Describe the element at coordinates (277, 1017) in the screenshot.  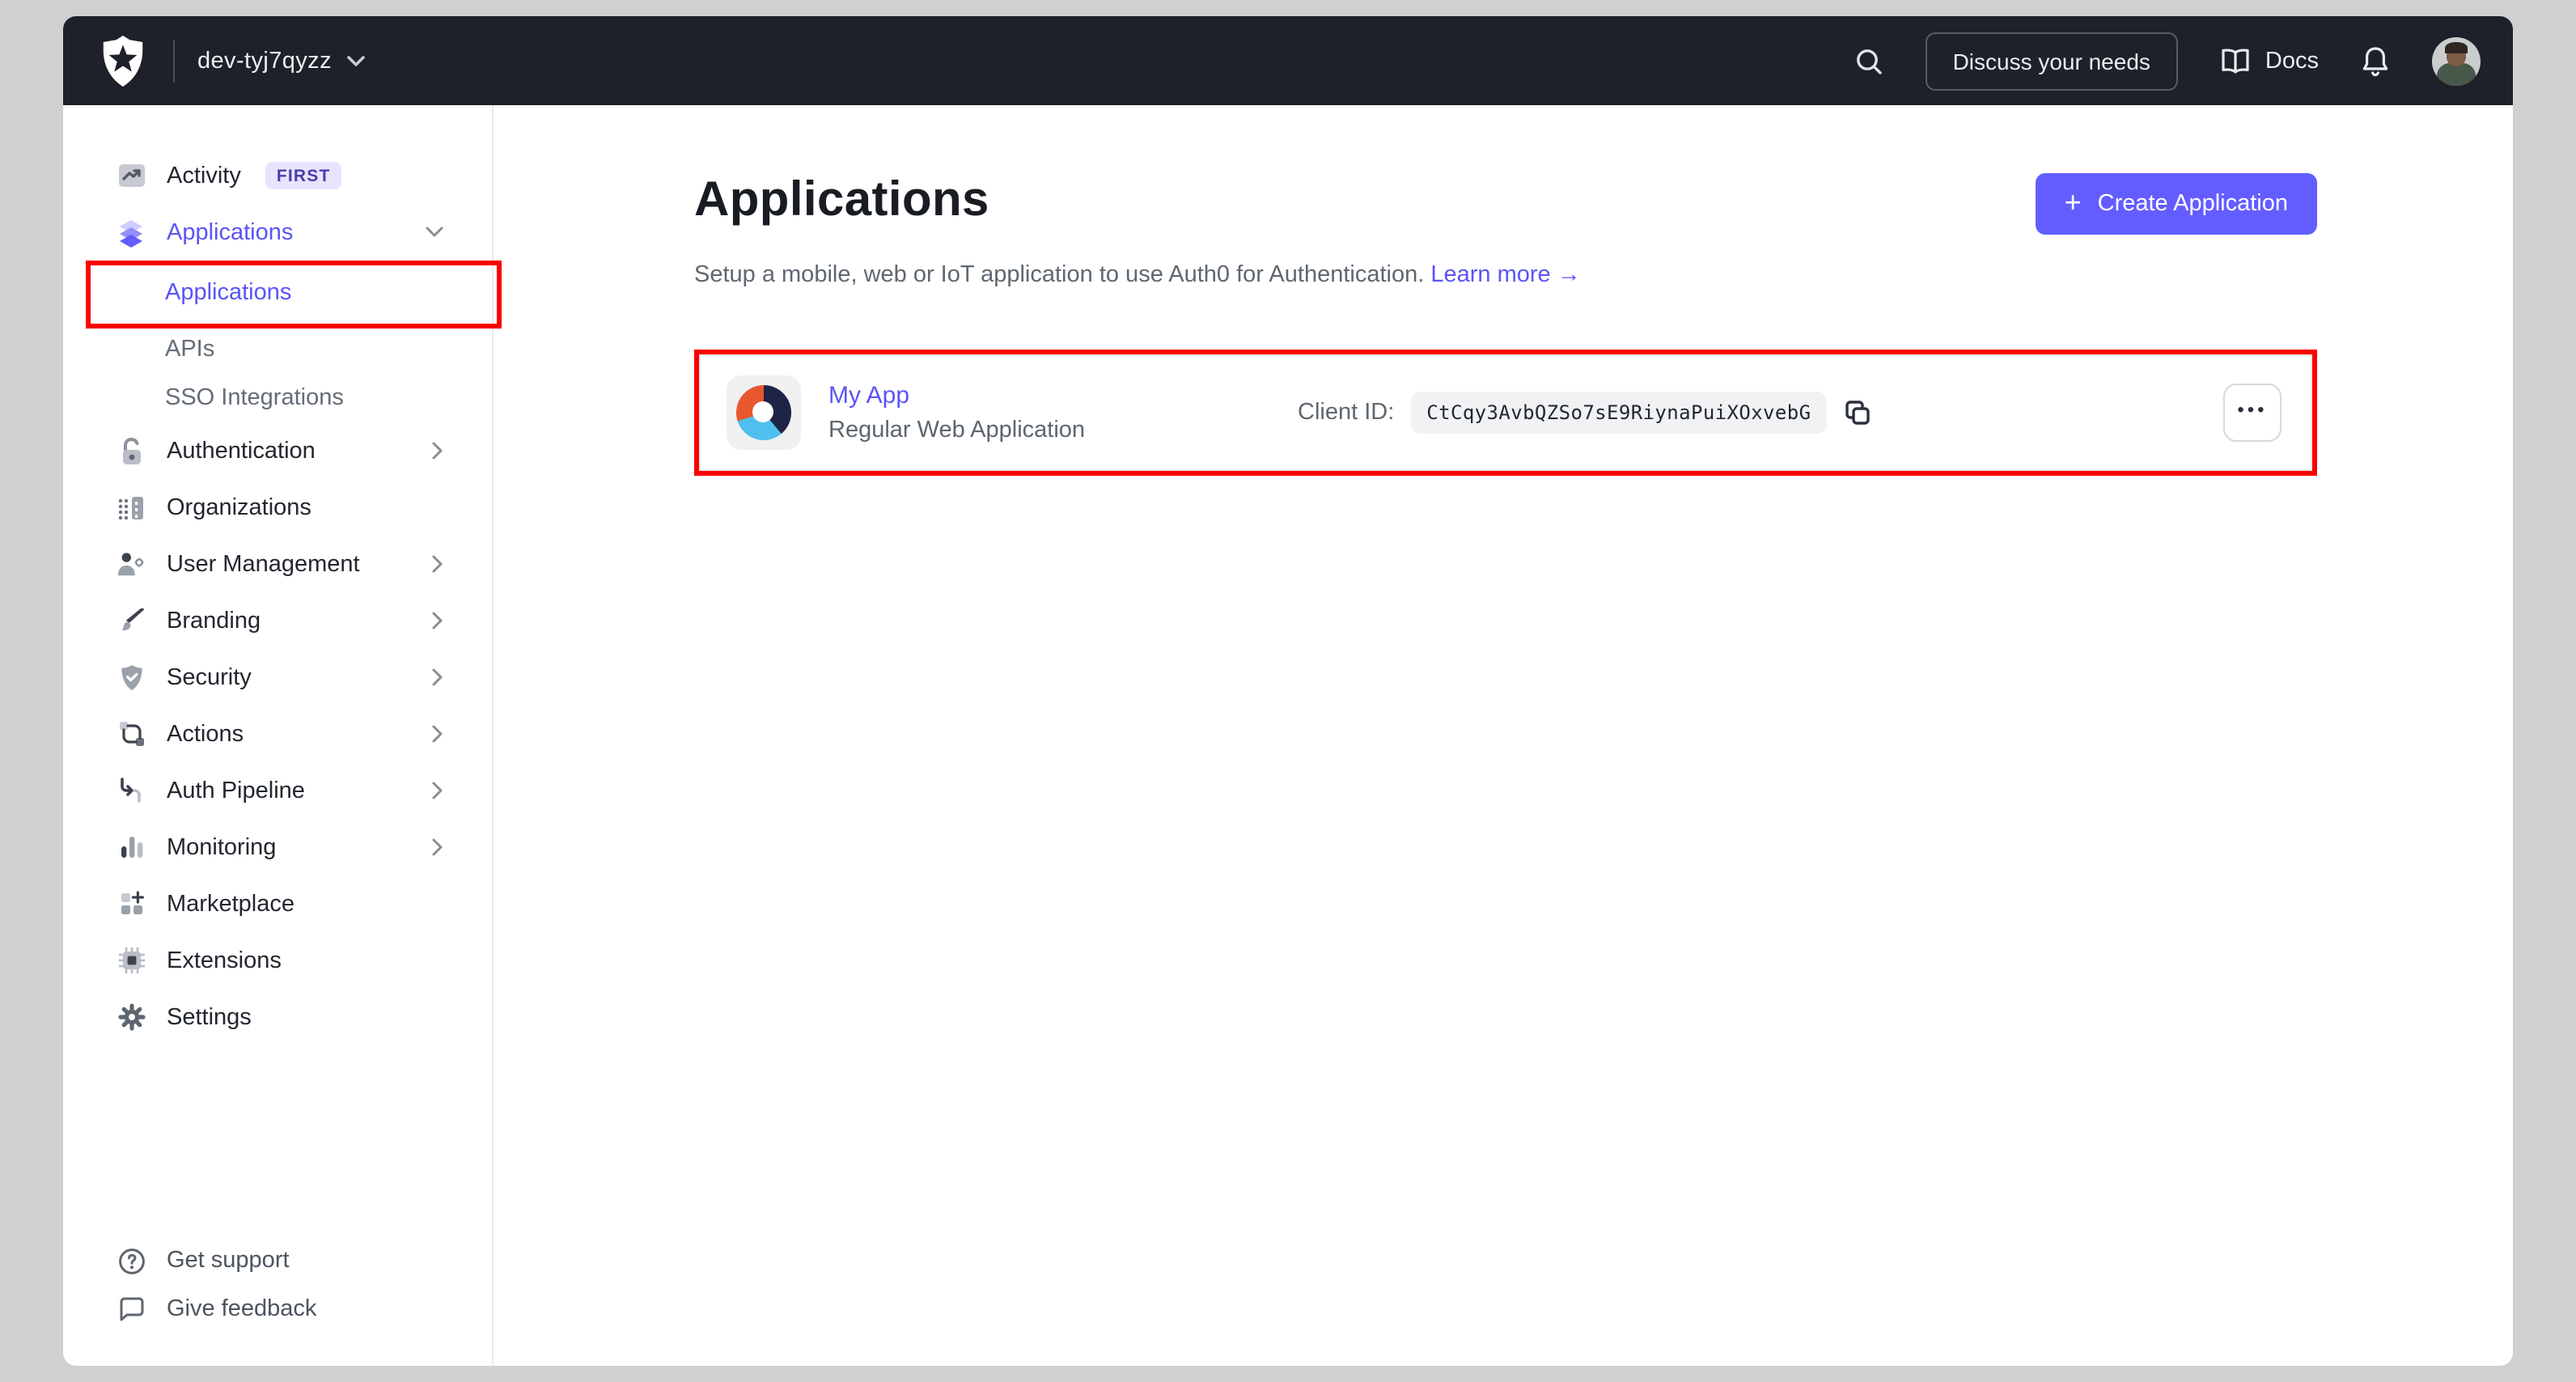
I see `sidebar-item-settings: Settings` at that location.